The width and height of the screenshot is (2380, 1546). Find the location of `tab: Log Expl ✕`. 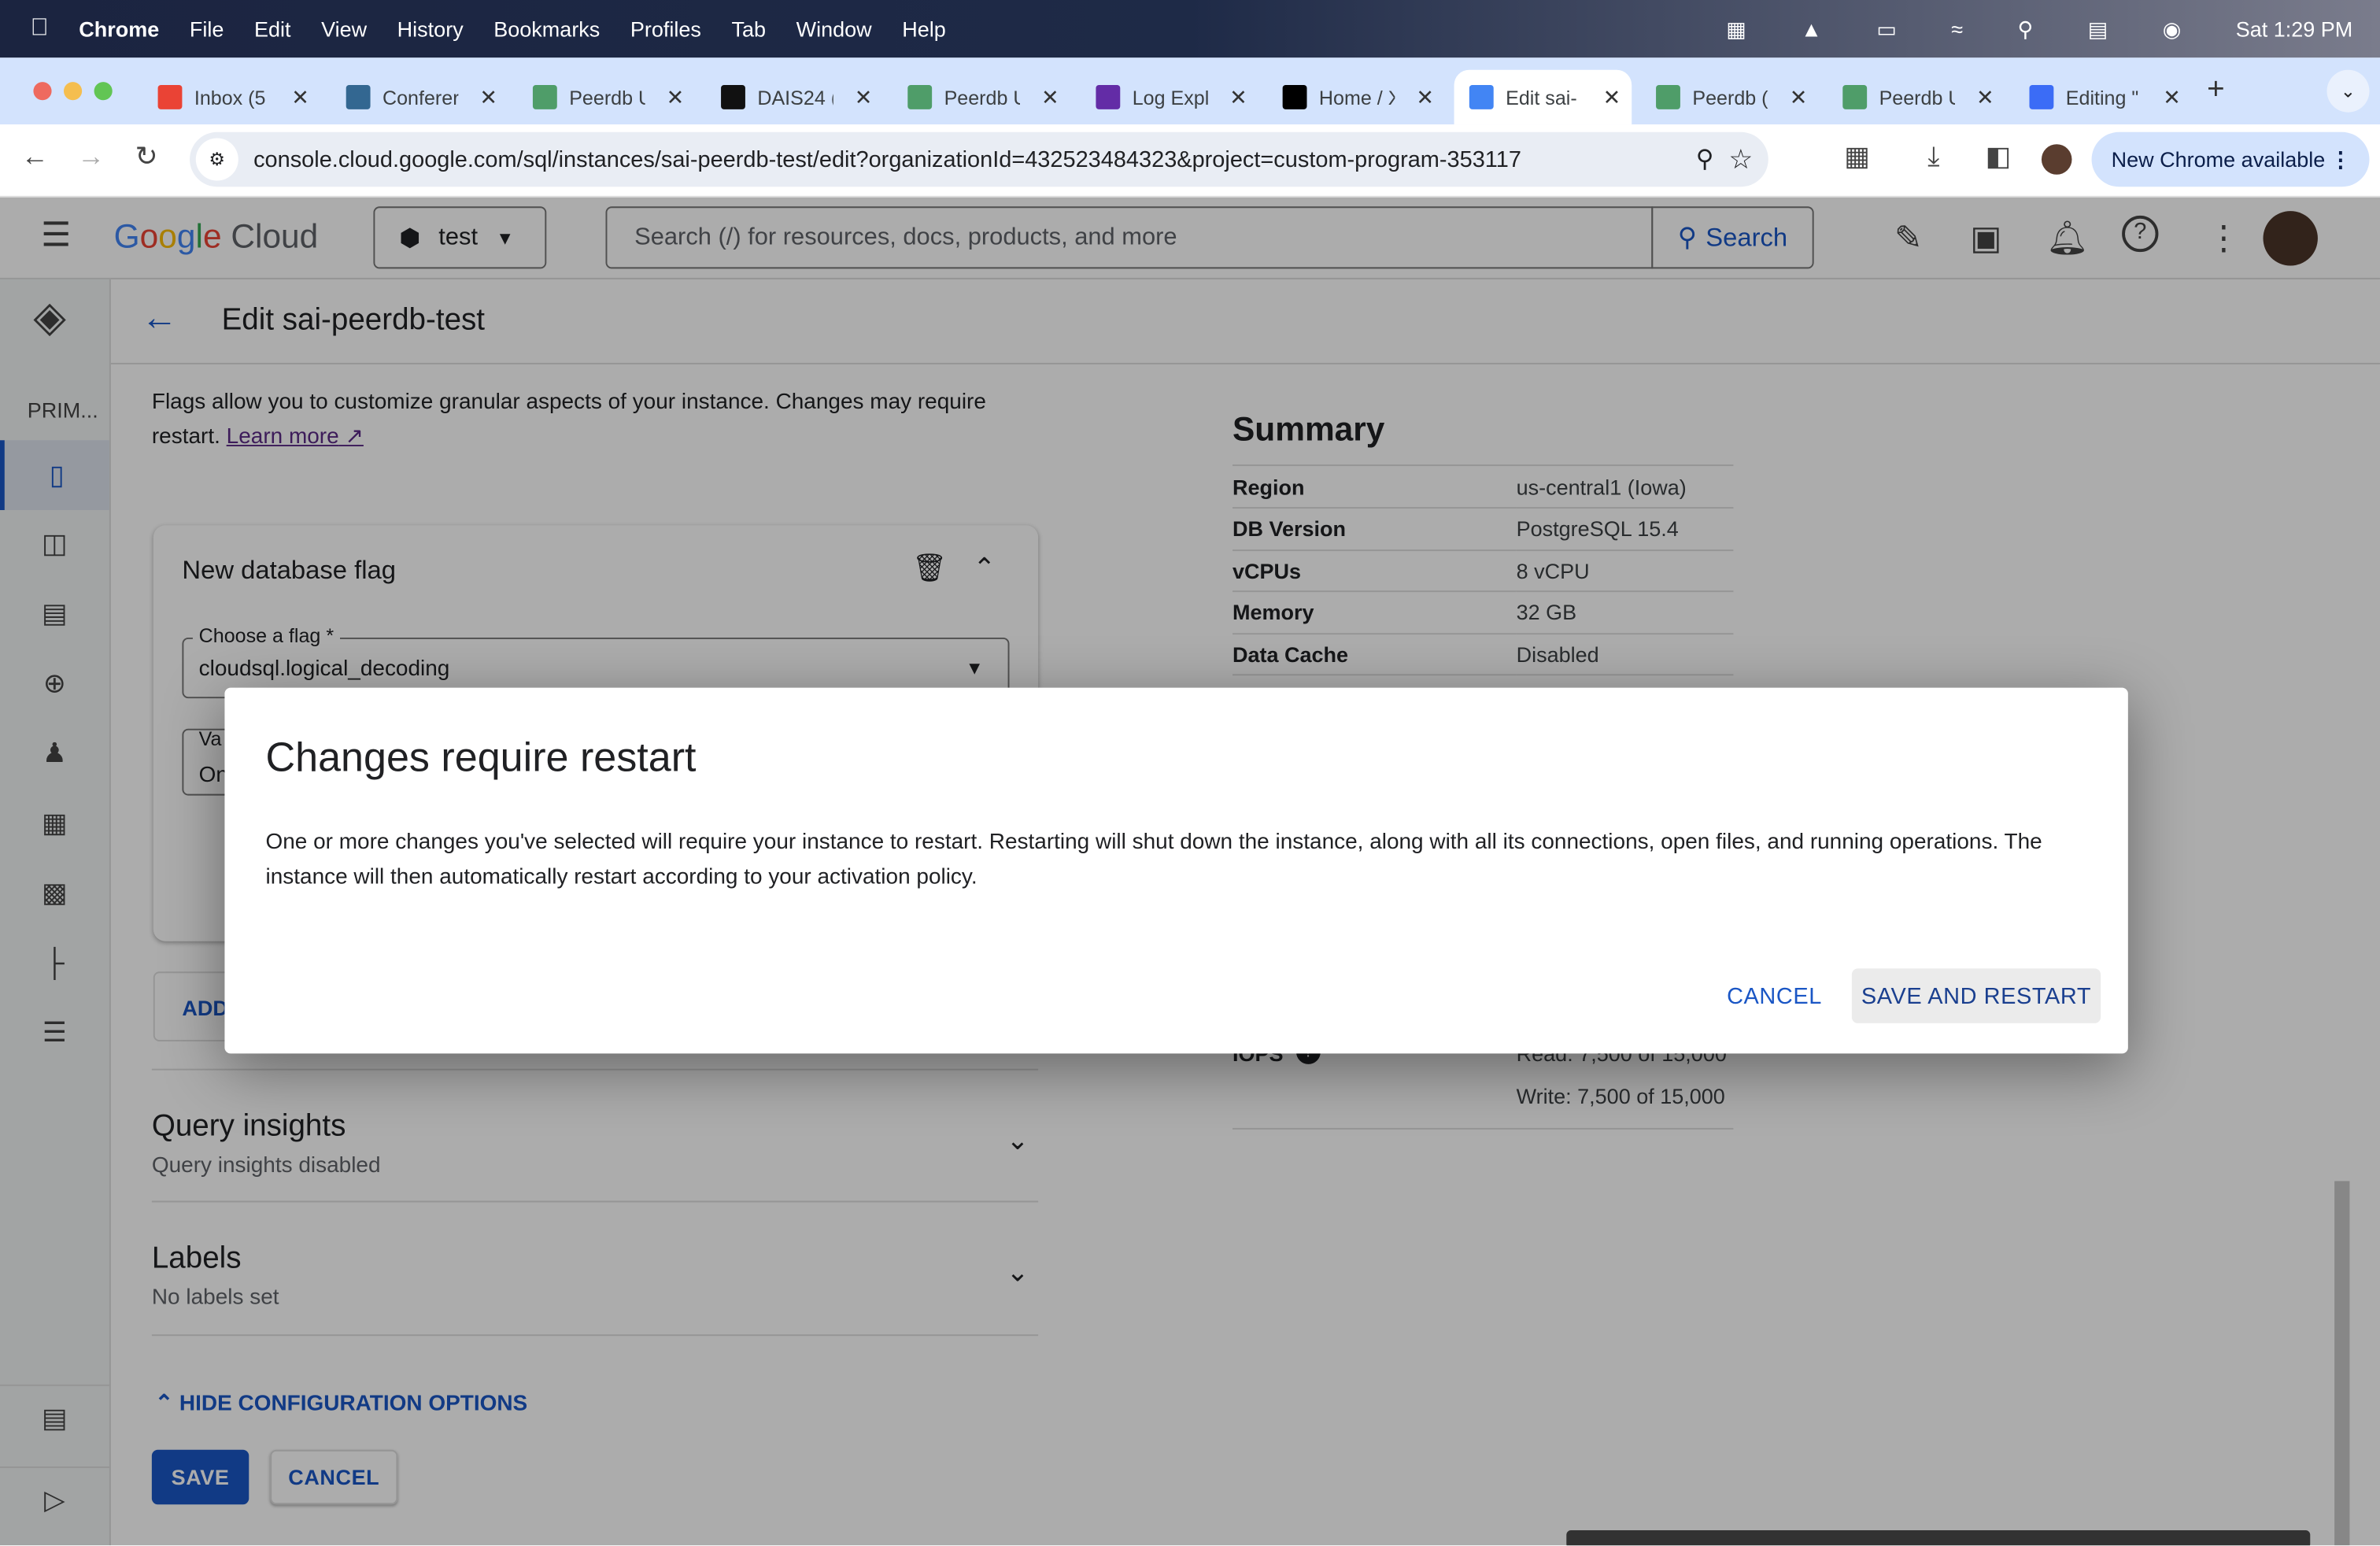

tab: Log Expl ✕ is located at coordinates (1170, 97).